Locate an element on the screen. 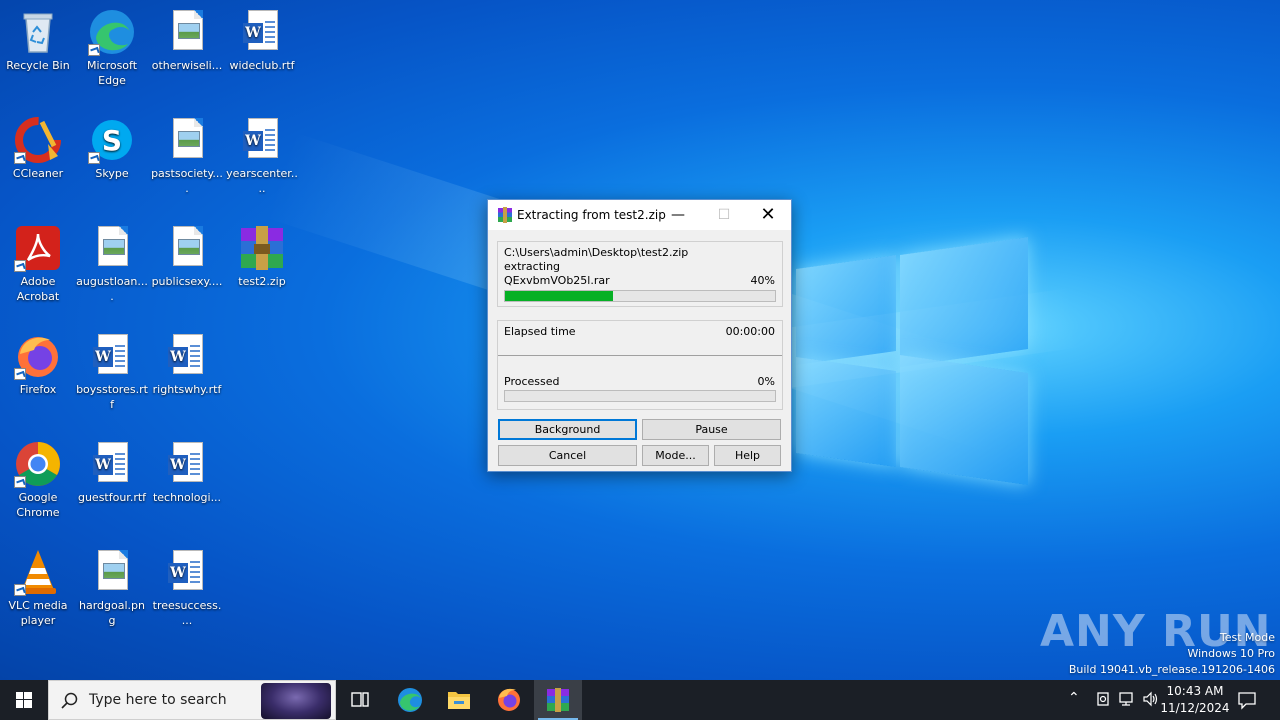 This screenshot has width=1280, height=720. desktop-icon-file: hardgoal.png is located at coordinates (112, 588).